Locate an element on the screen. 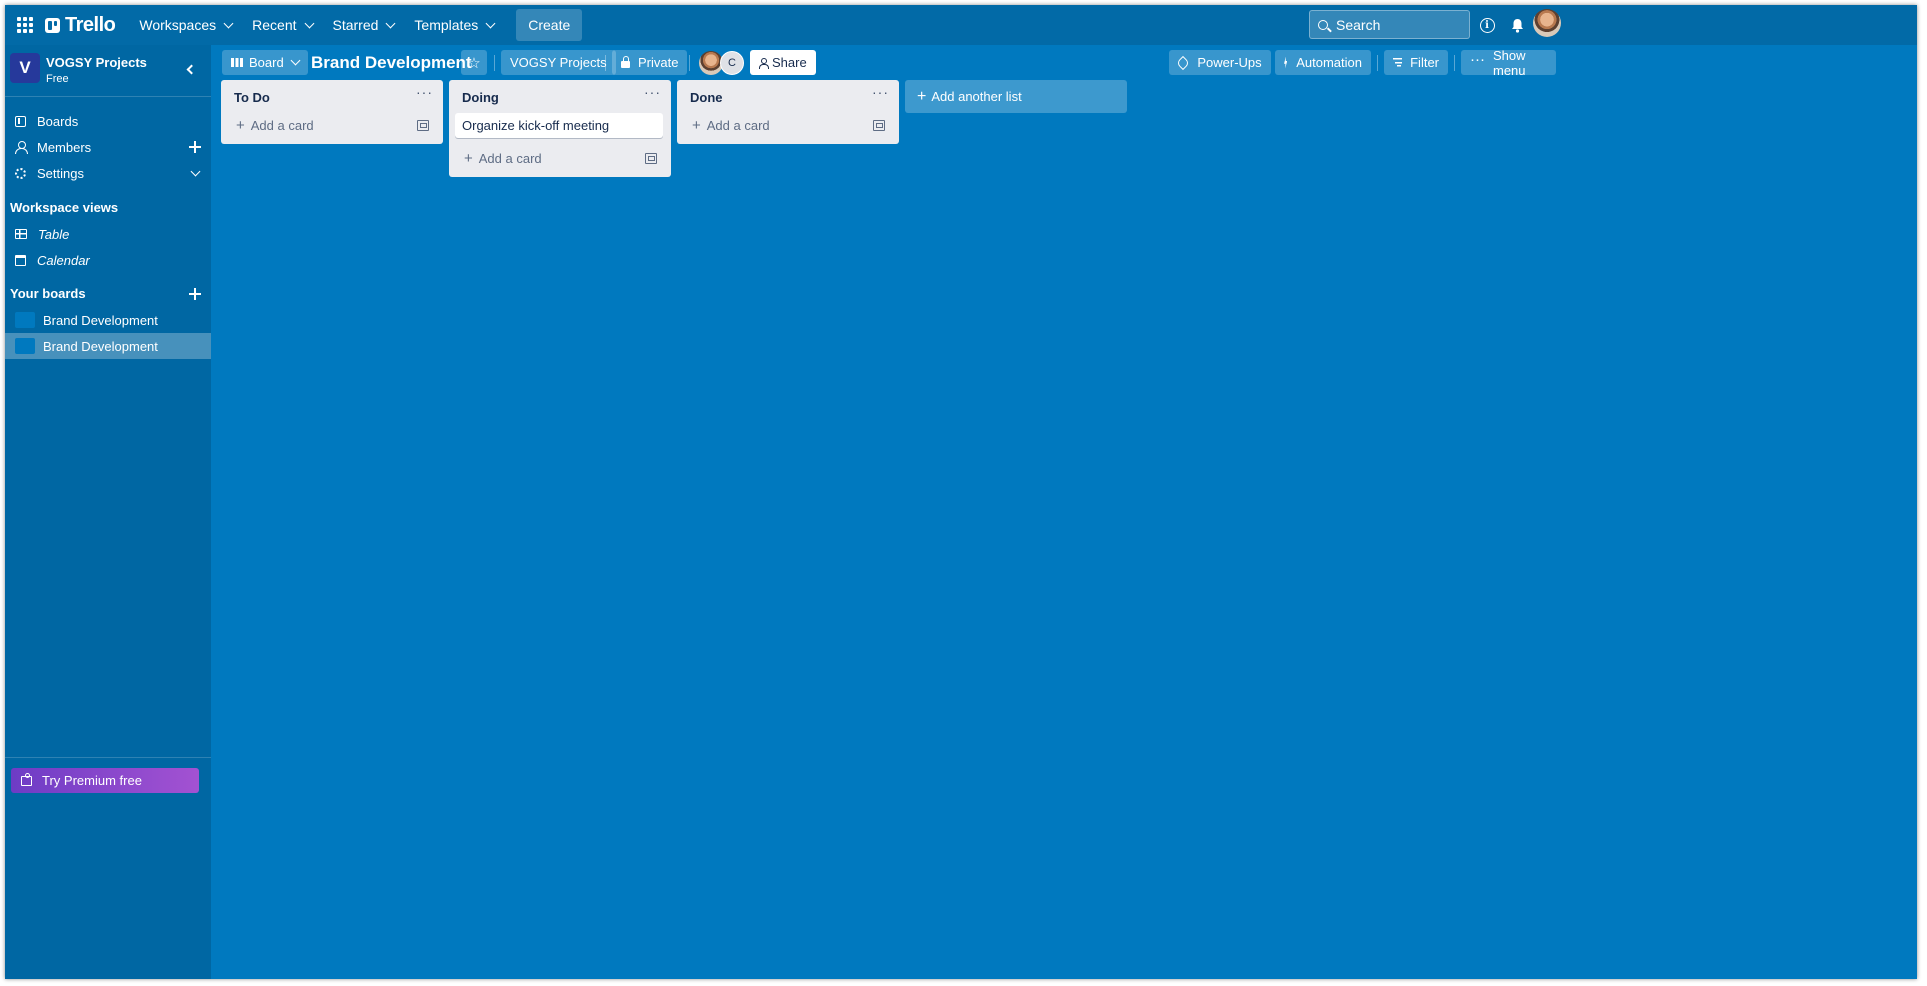 The image size is (1927, 986). sidebar-item-members: Members is located at coordinates (108, 147).